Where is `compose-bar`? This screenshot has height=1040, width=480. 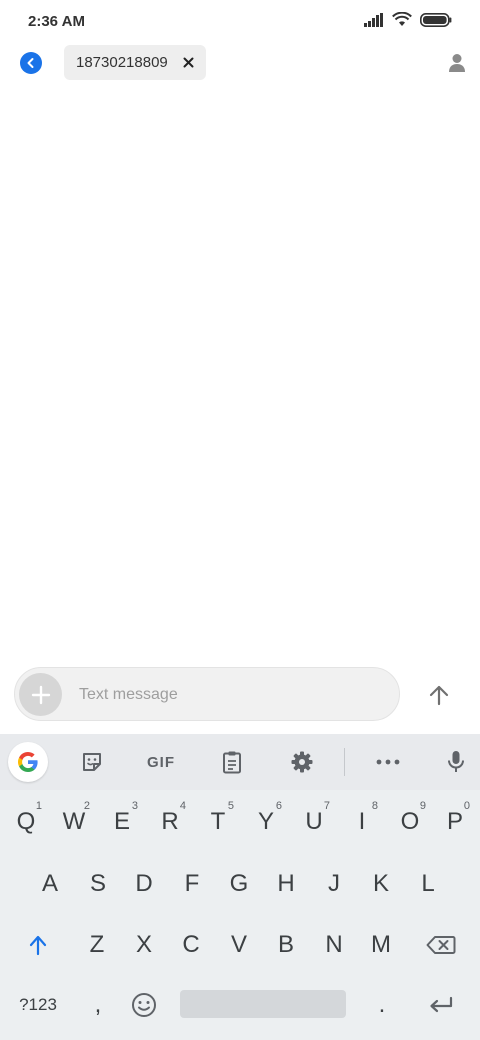 compose-bar is located at coordinates (207, 694).